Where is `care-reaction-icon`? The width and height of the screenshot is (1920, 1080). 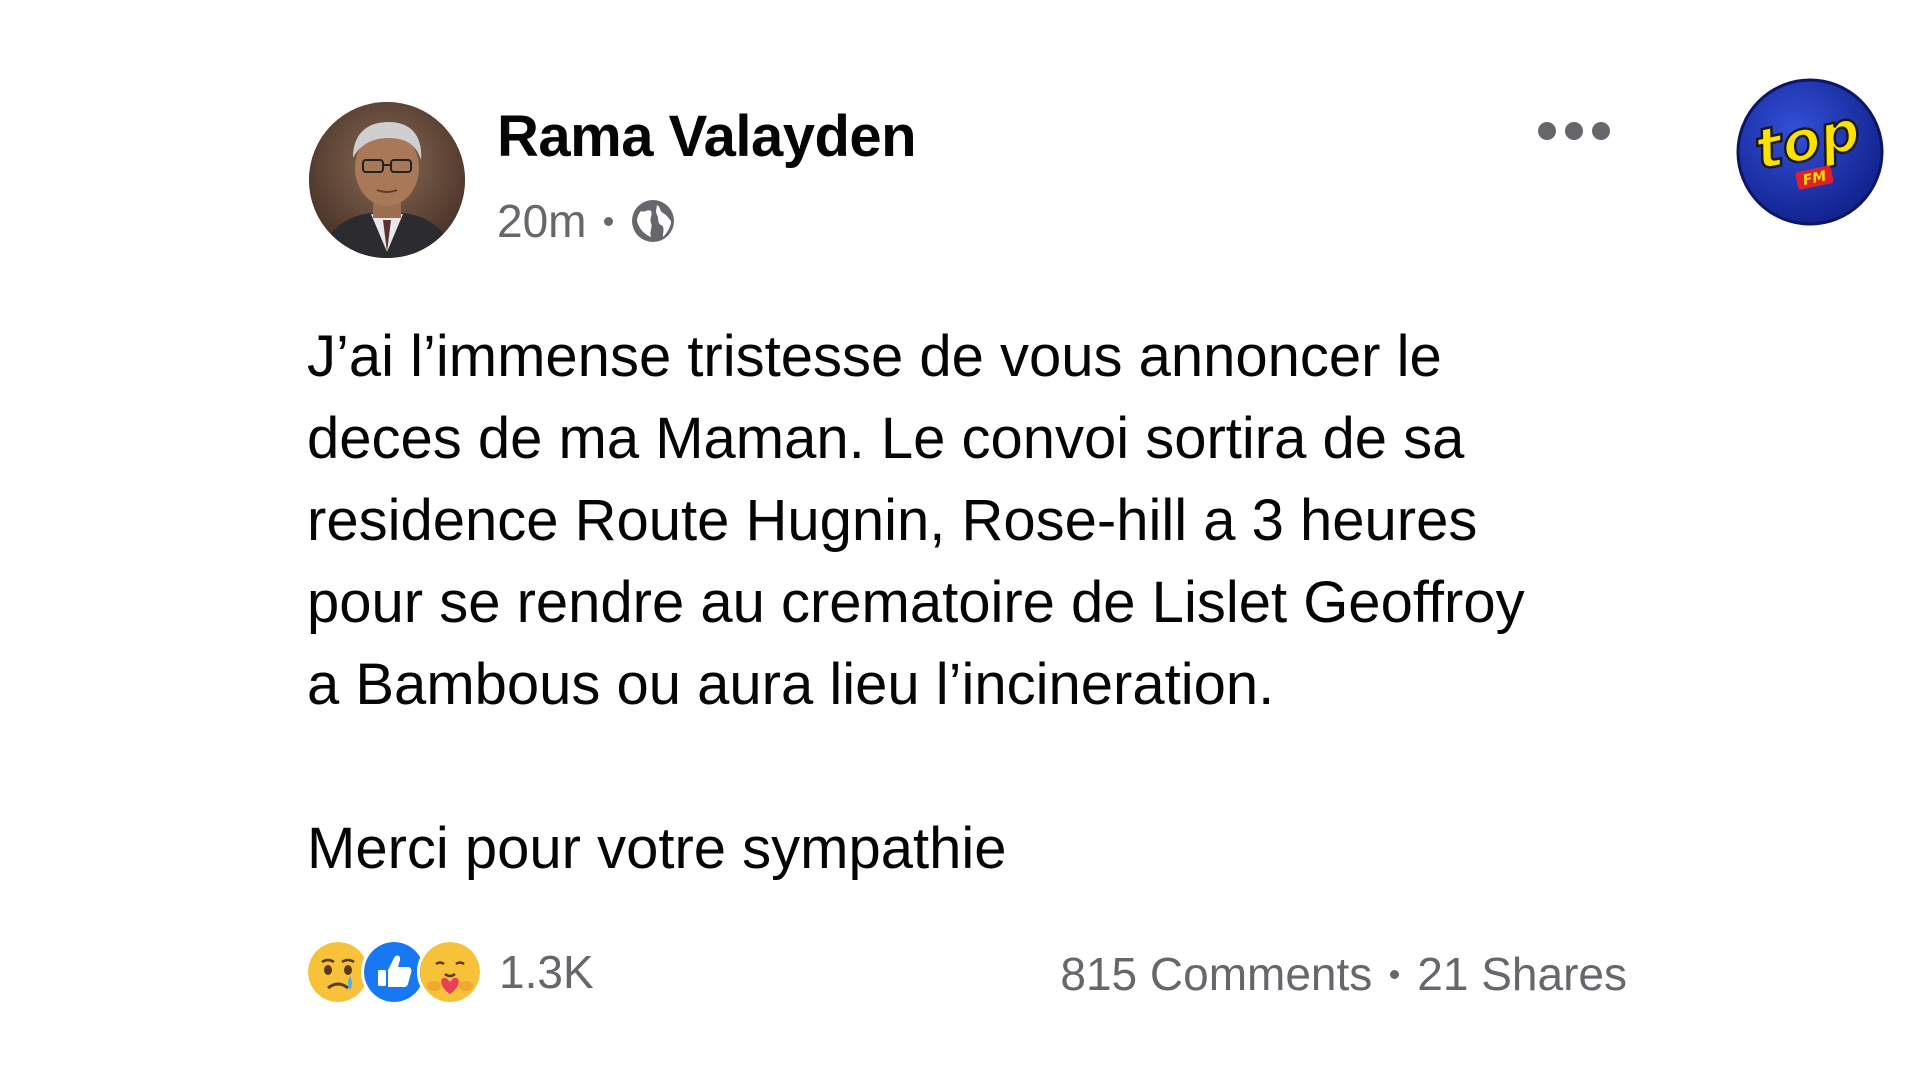
care-reaction-icon is located at coordinates (450, 972).